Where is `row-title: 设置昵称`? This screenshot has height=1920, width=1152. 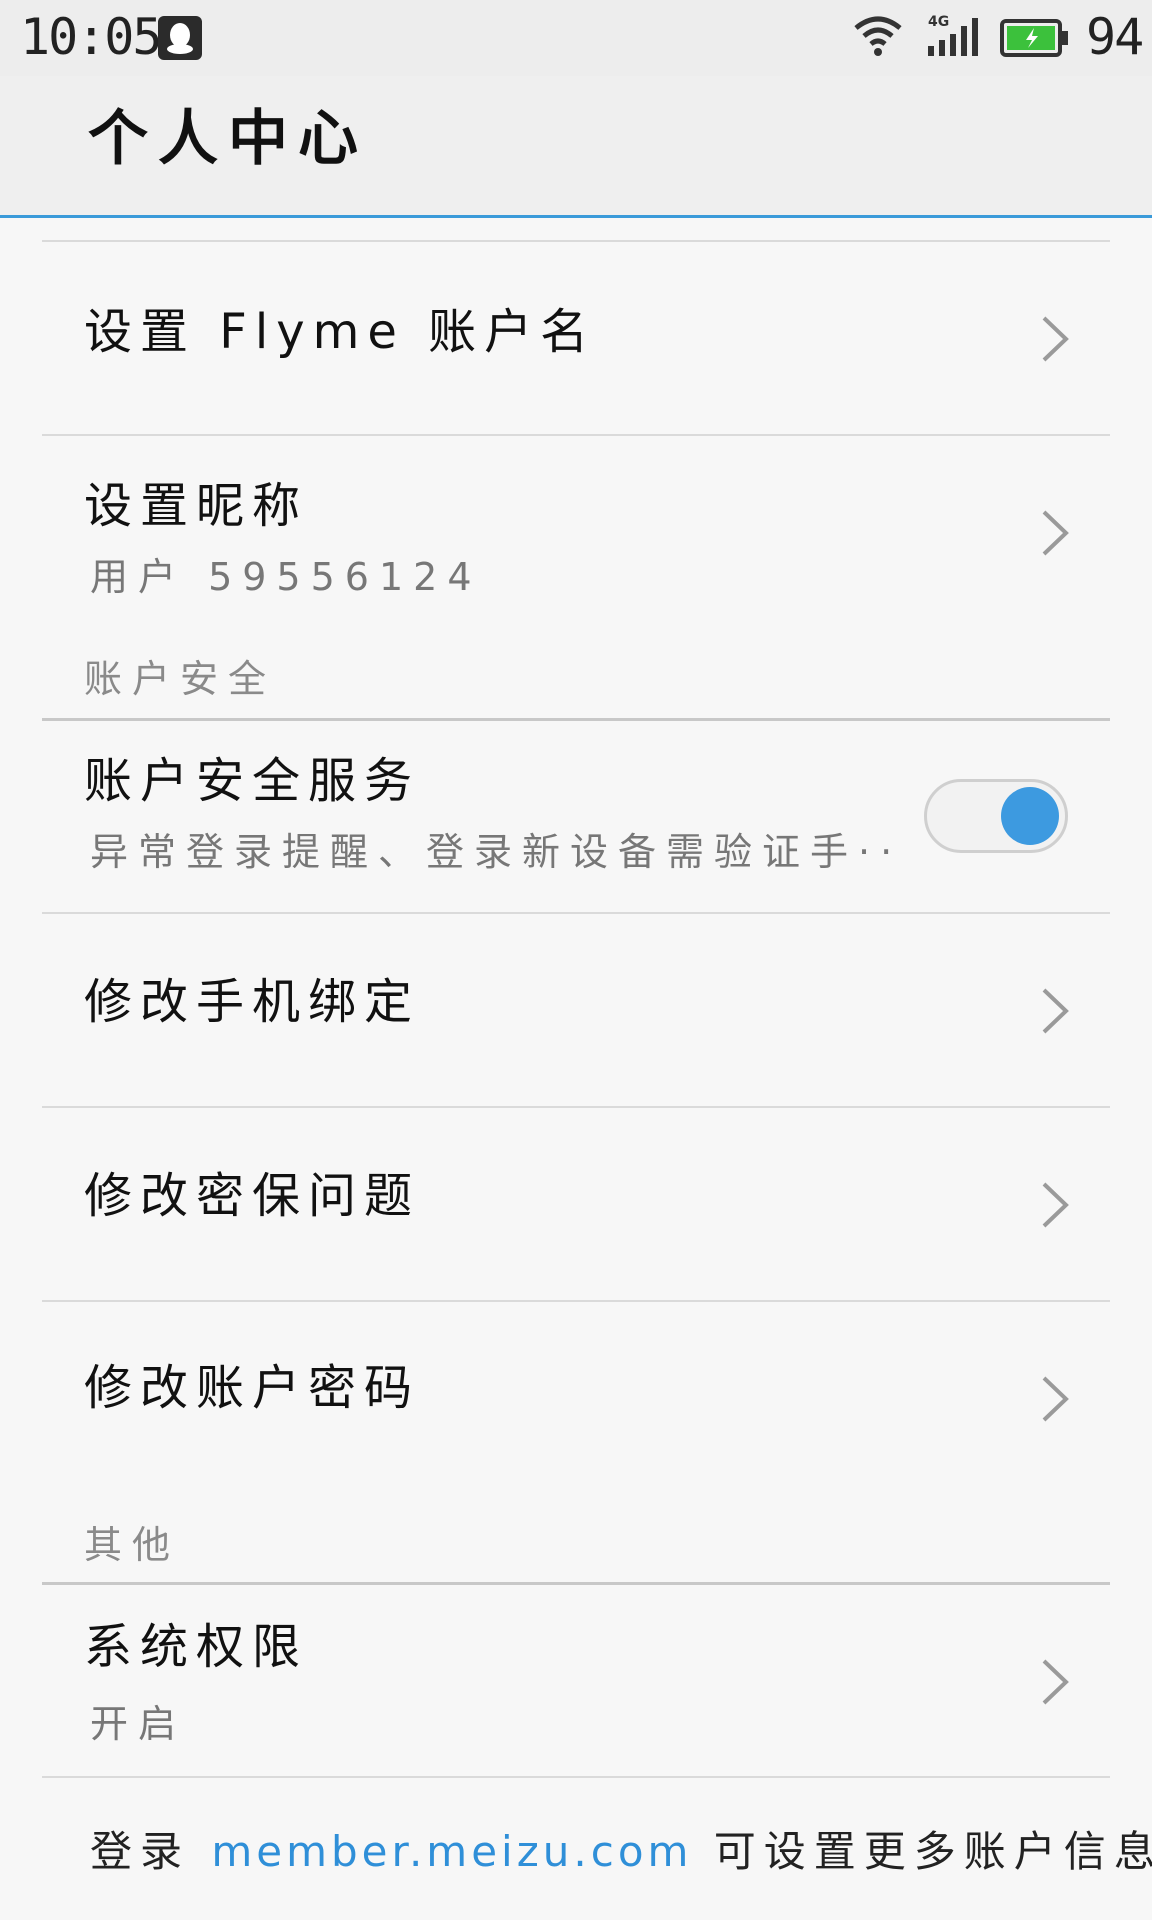
row-title: 设置昵称 is located at coordinates (196, 506).